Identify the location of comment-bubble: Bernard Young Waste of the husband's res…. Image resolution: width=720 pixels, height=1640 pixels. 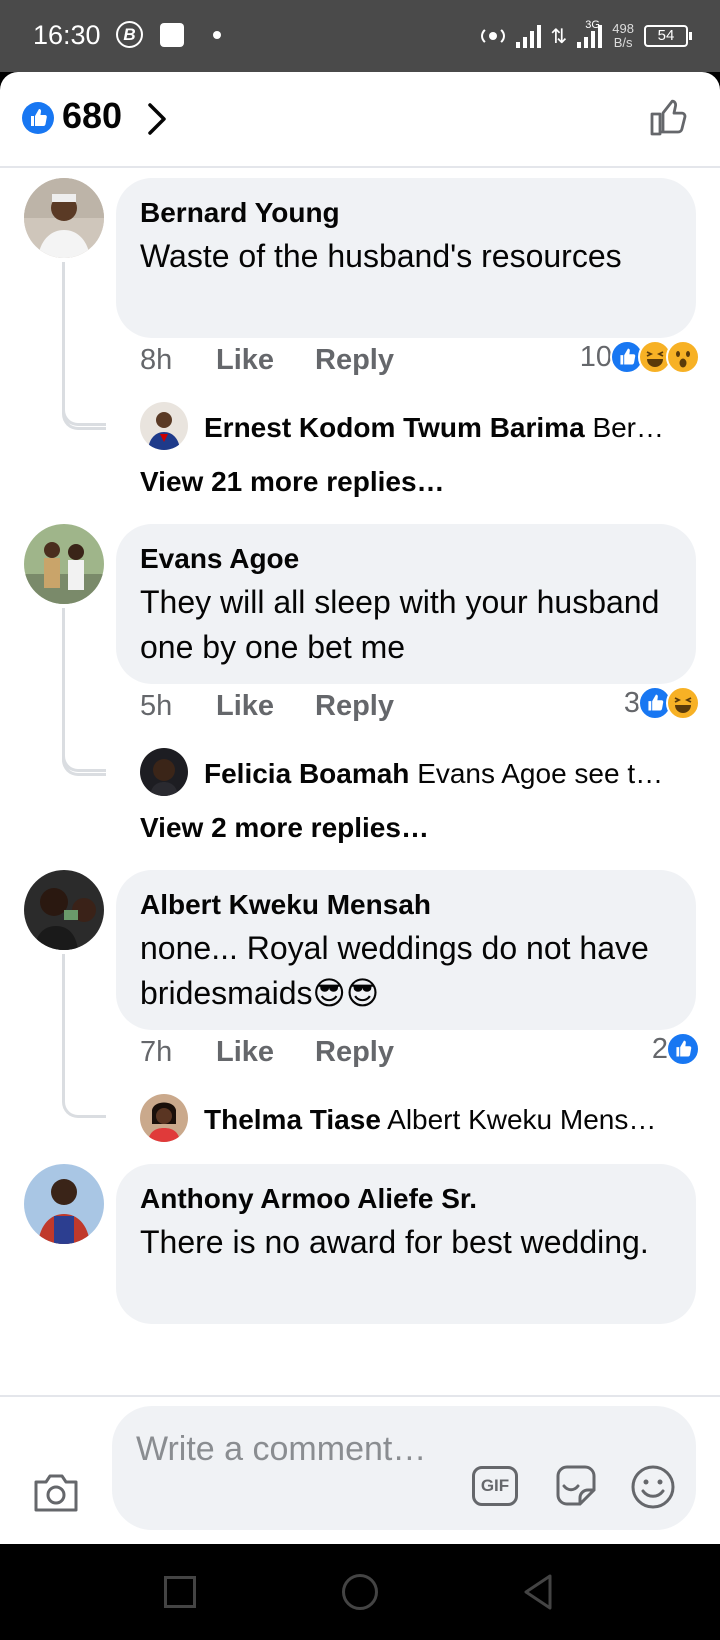
(406, 258).